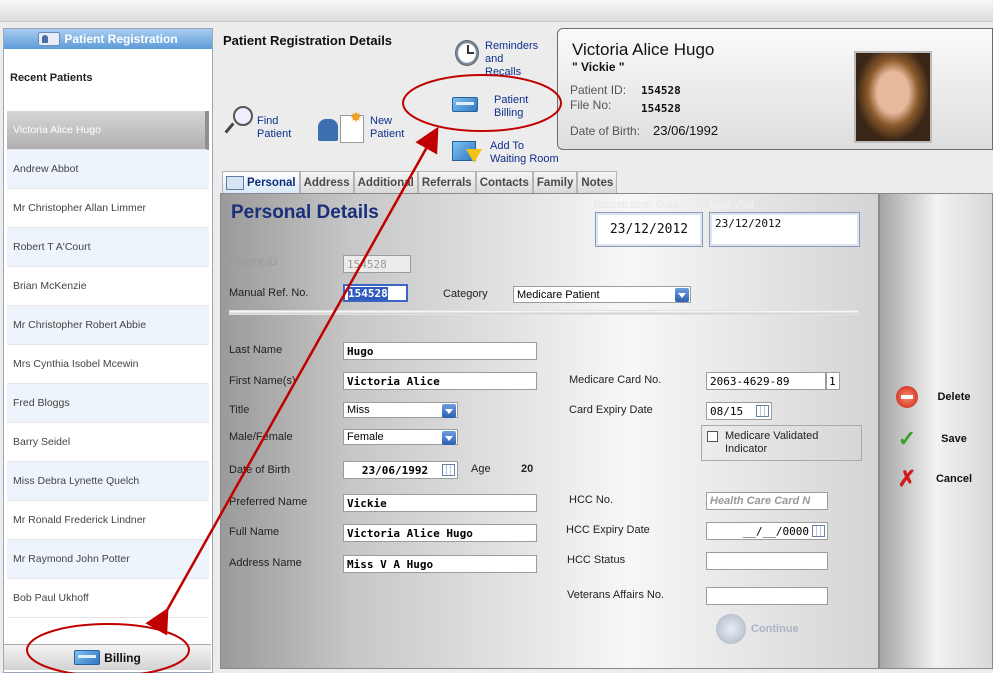 Image resolution: width=993 pixels, height=673 pixels. I want to click on manual-ref-value: 154528, so click(368, 293).